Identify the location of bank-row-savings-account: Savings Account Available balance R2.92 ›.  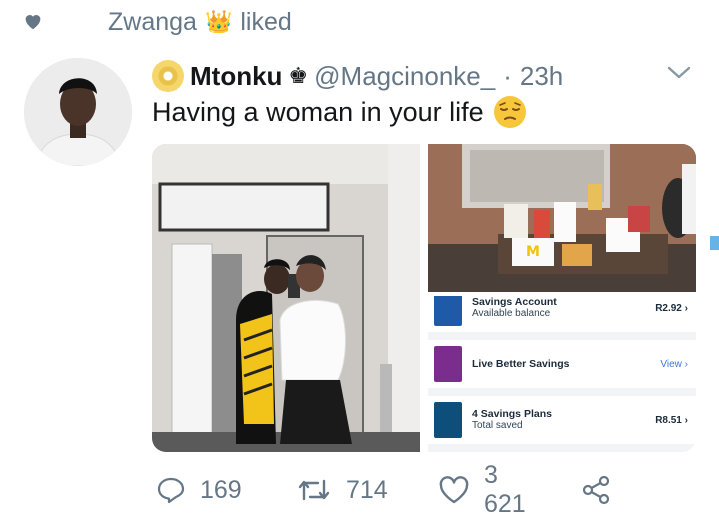
(562, 314).